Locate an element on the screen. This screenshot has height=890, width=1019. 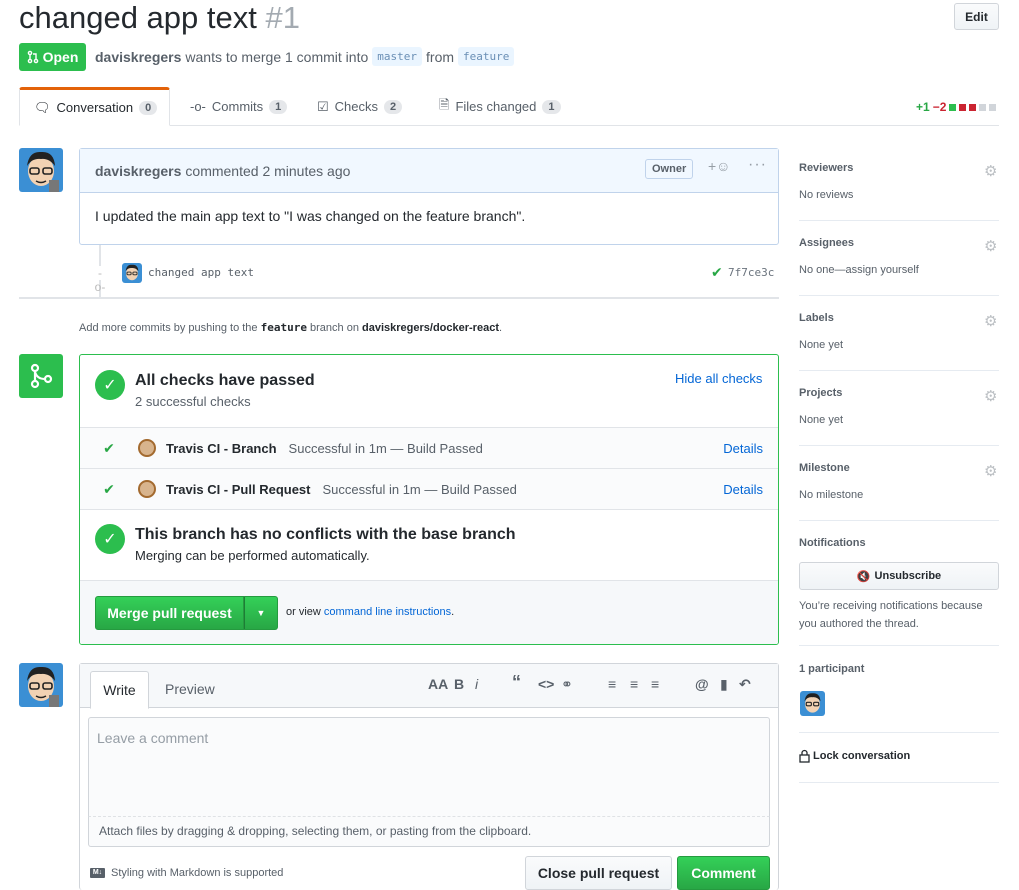
projects-value: None yet is located at coordinates (821, 420).